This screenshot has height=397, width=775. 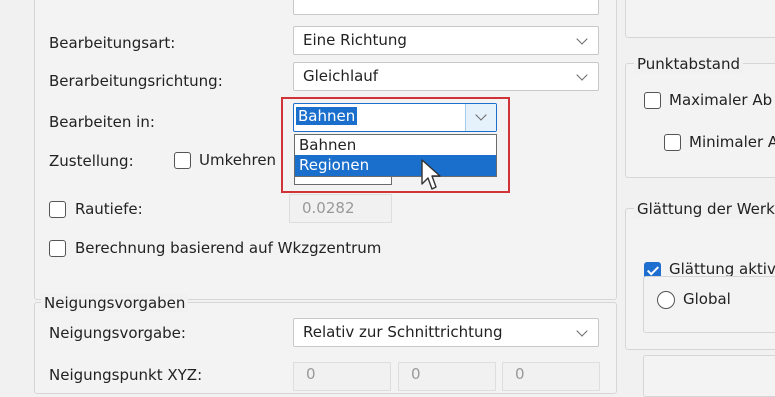 I want to click on neigung-y-value: 0, so click(x=416, y=374).